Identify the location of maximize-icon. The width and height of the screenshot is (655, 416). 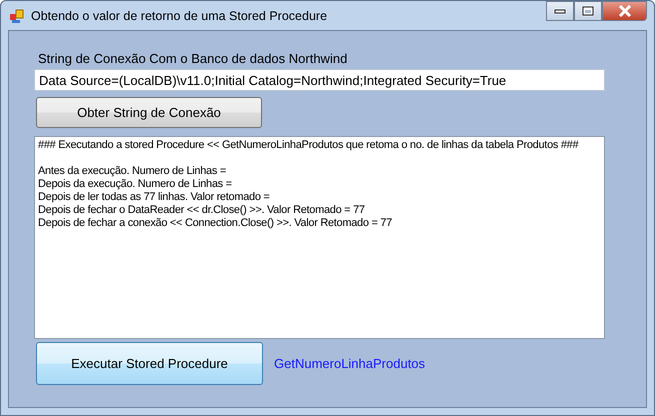
(588, 11).